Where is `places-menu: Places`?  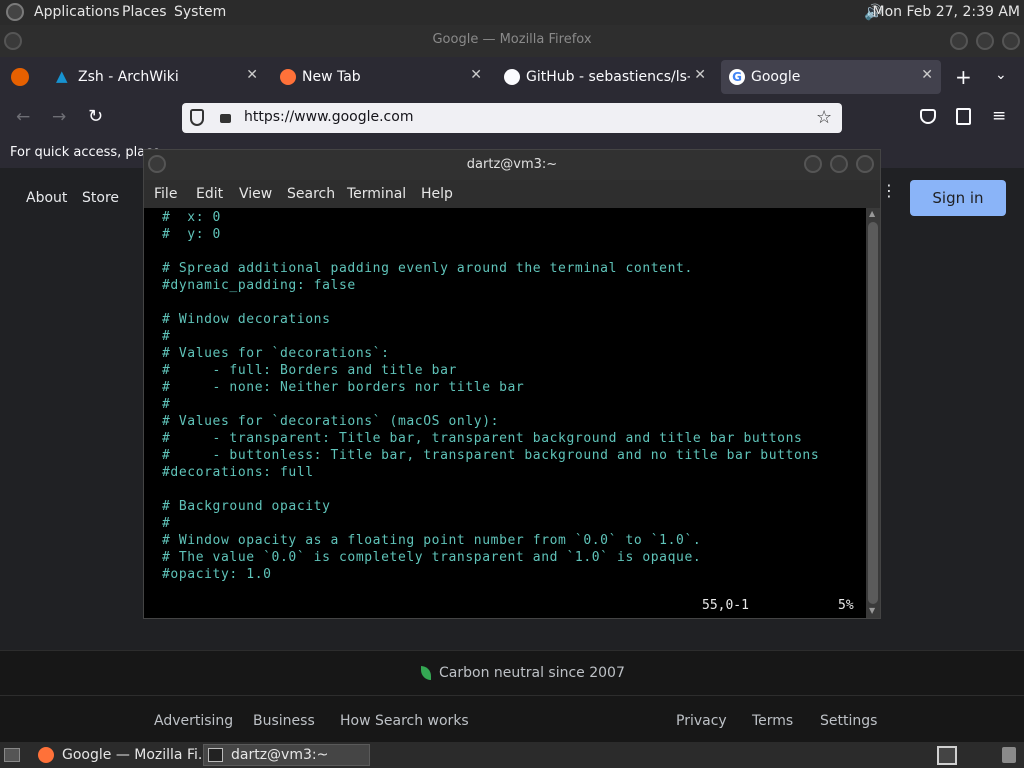
places-menu: Places is located at coordinates (144, 12).